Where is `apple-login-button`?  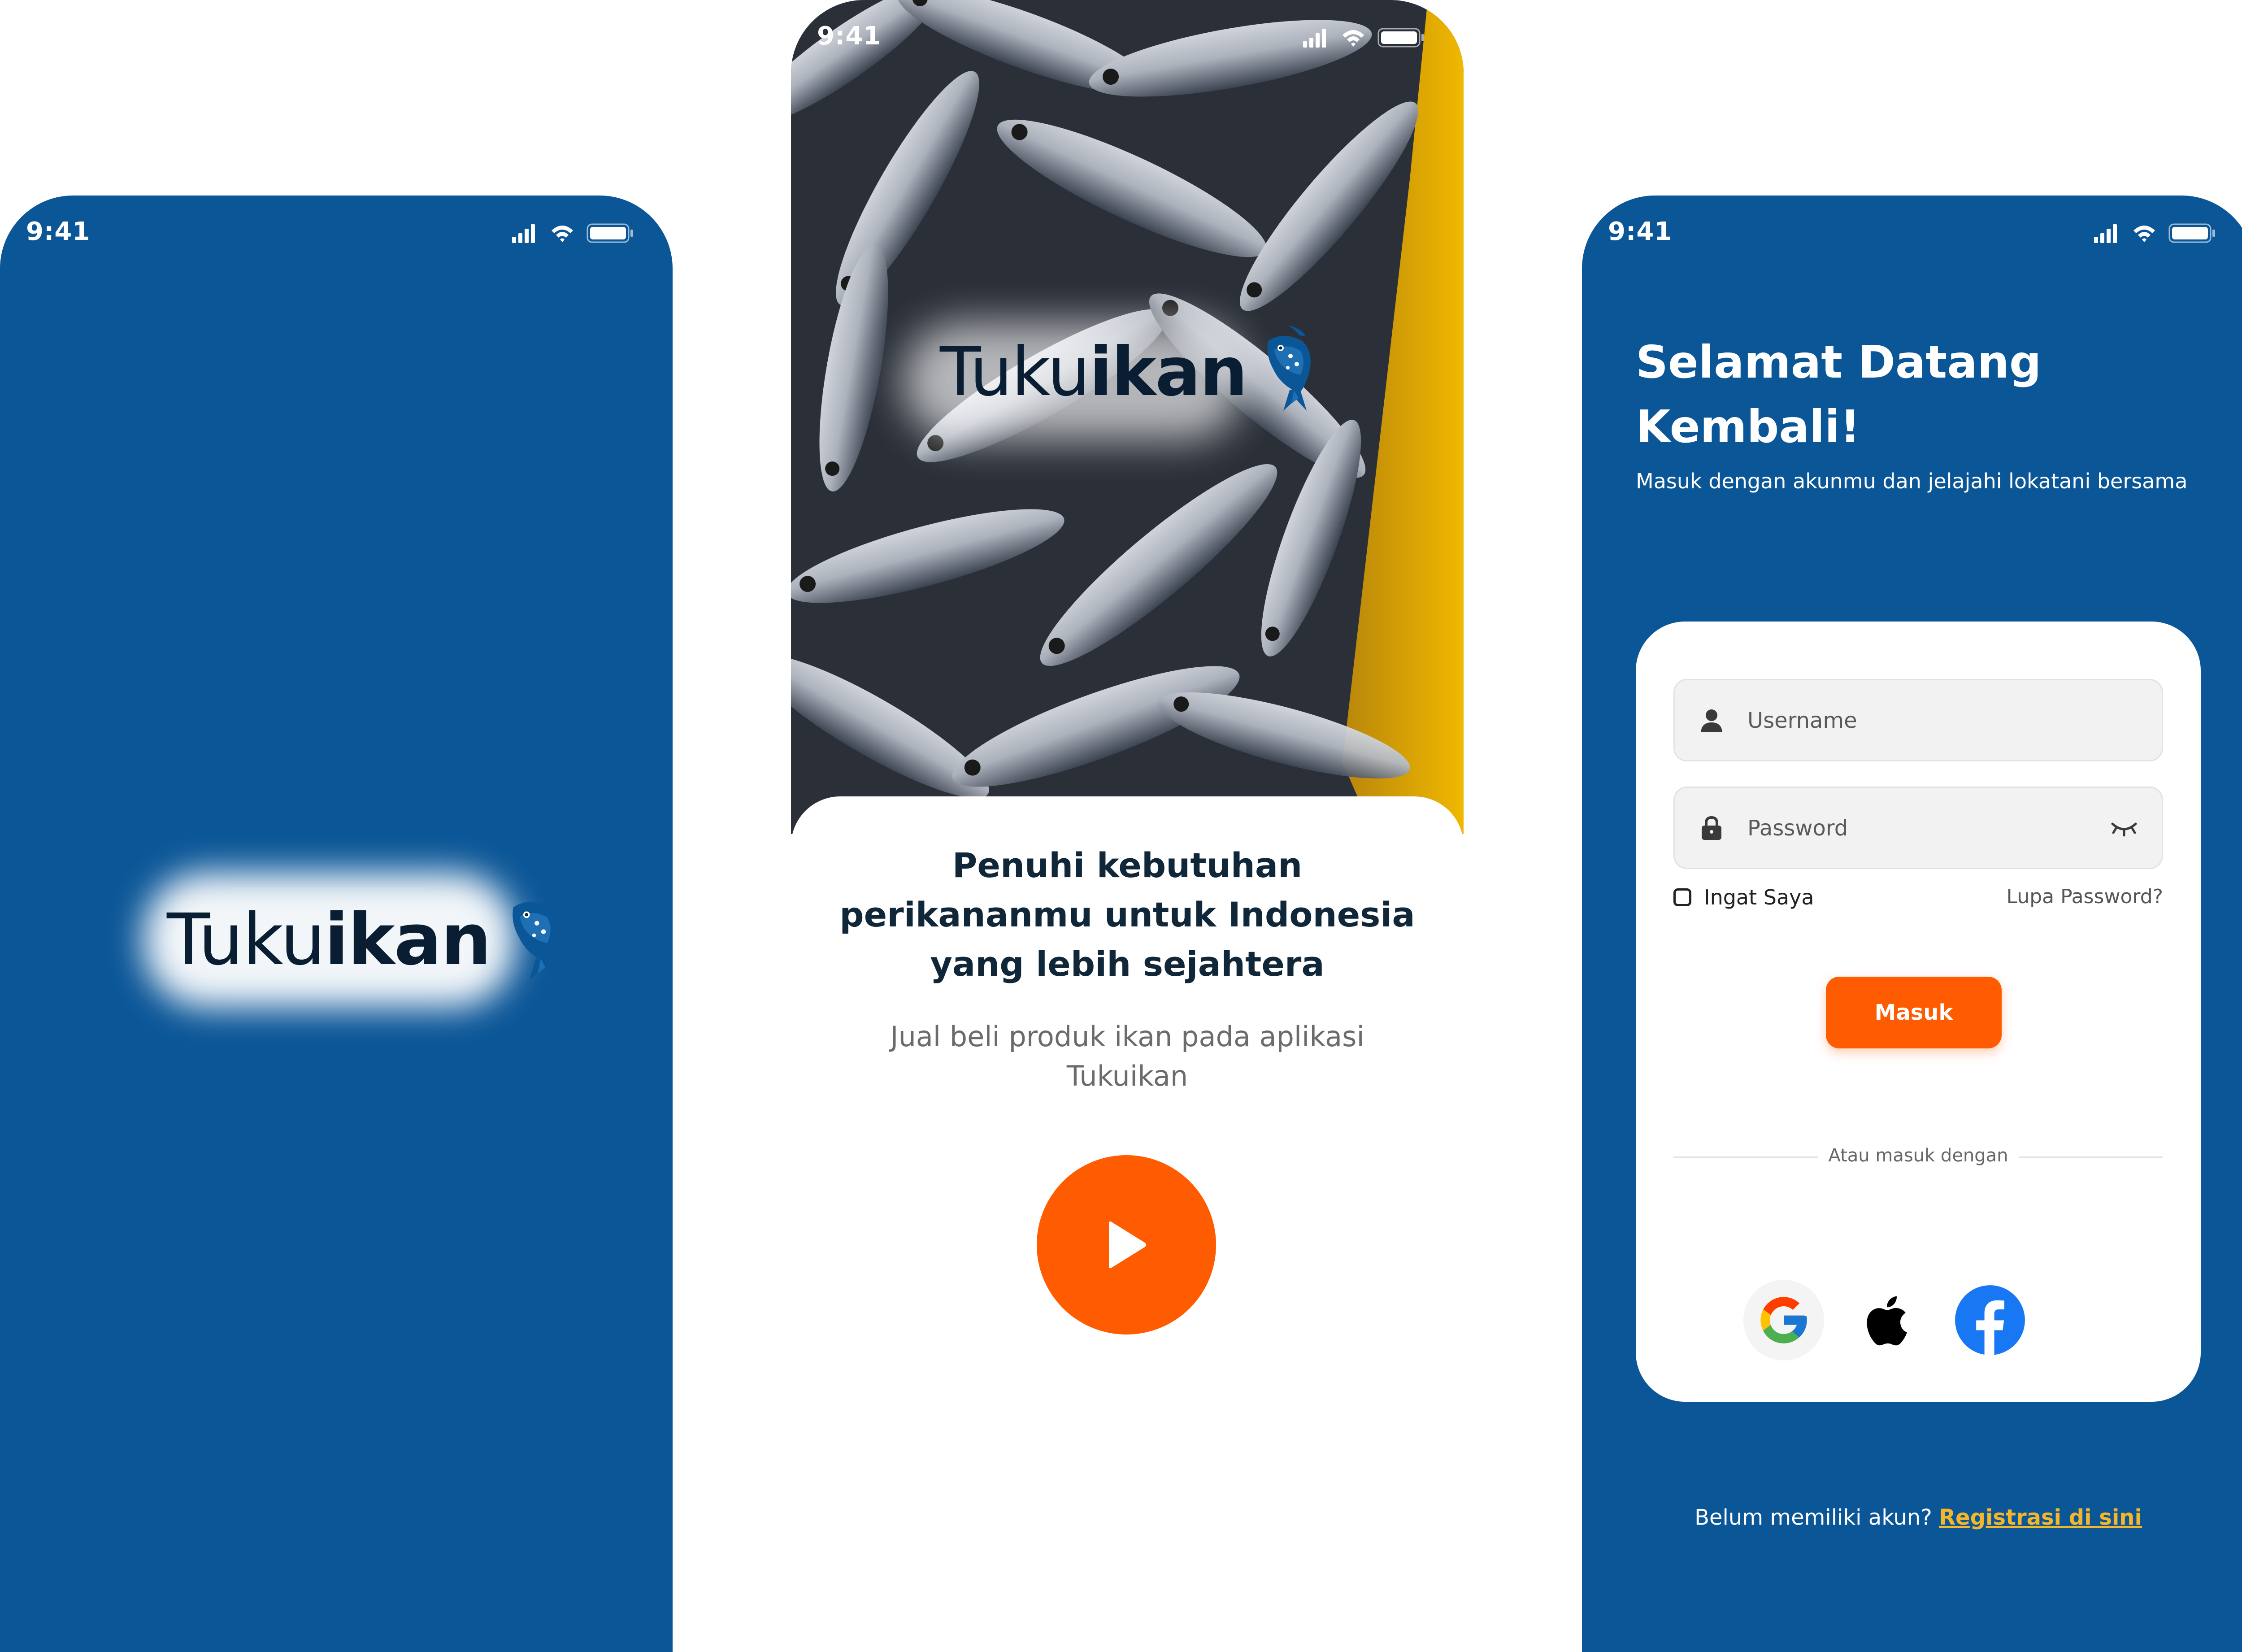 apple-login-button is located at coordinates (1887, 1320).